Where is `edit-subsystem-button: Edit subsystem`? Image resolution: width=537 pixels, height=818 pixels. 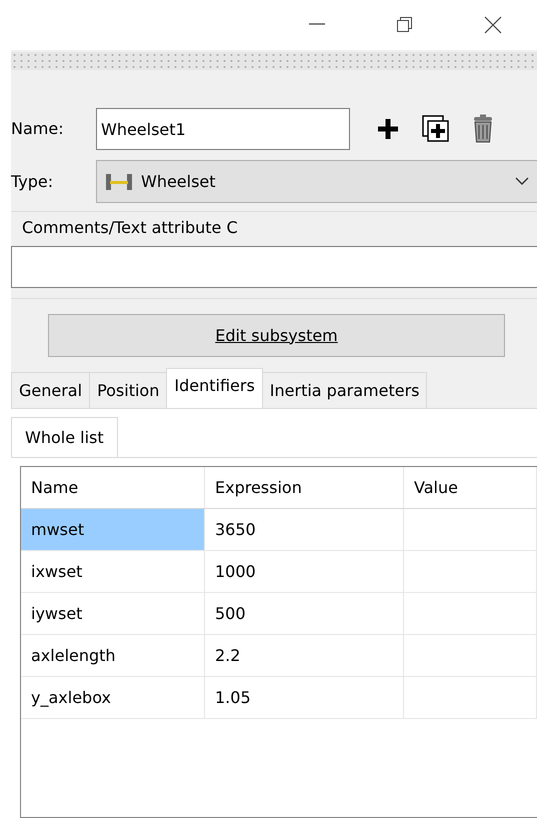 edit-subsystem-button: Edit subsystem is located at coordinates (276, 335).